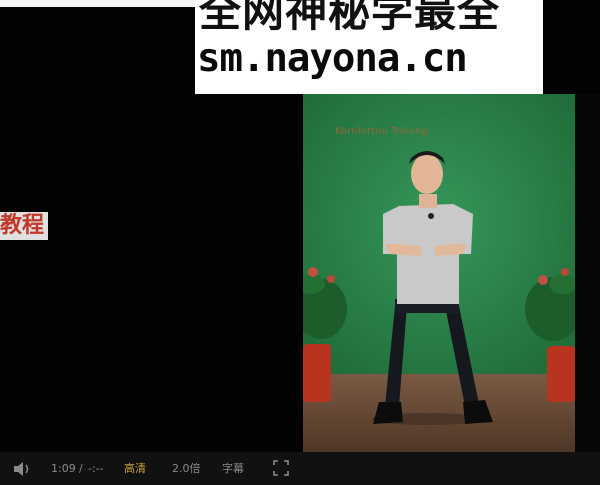  Describe the element at coordinates (587, 273) in the screenshot. I see `player-right-edge` at that location.